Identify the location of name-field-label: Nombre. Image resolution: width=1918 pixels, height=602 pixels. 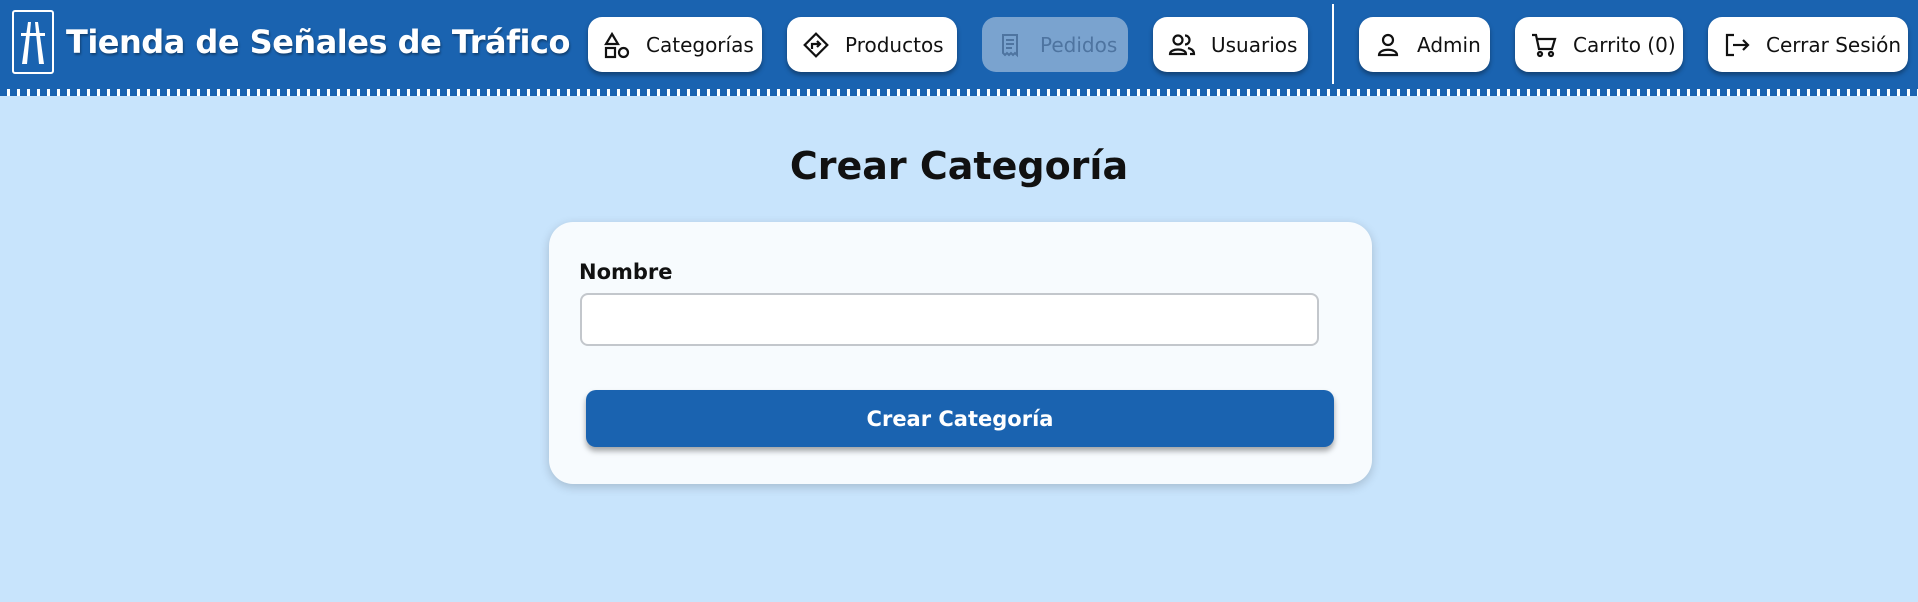
(626, 272).